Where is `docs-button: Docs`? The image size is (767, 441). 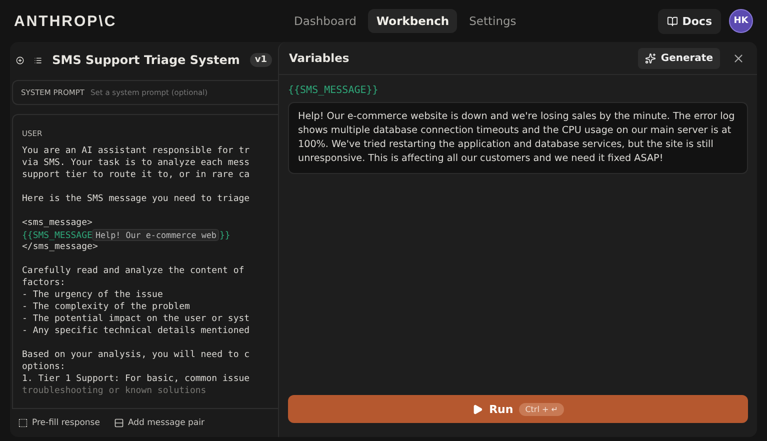 docs-button: Docs is located at coordinates (689, 21).